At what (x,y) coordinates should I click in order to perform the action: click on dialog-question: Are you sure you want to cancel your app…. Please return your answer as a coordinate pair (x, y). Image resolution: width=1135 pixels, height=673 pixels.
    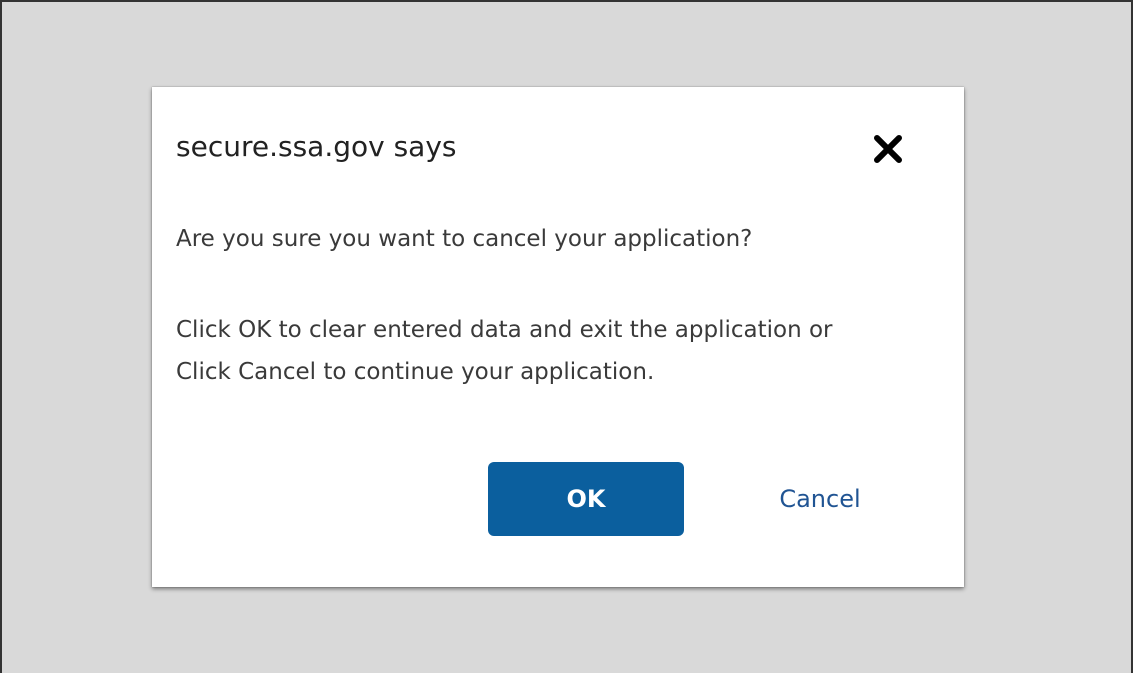
    Looking at the image, I should click on (464, 239).